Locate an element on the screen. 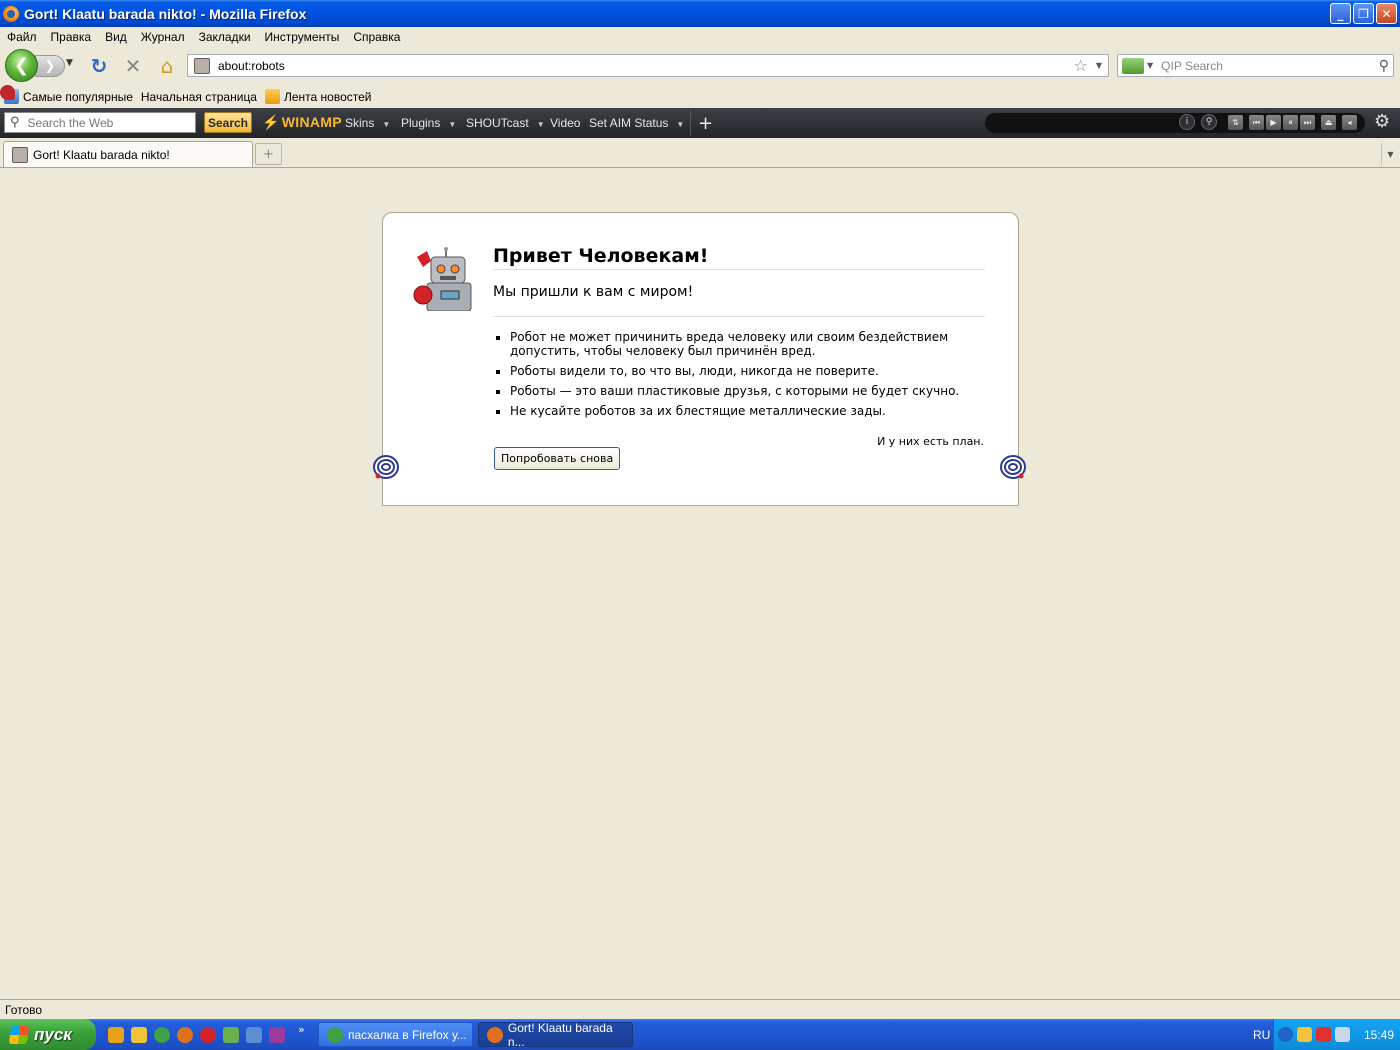  plan-text: И у них есть план. is located at coordinates (930, 441).